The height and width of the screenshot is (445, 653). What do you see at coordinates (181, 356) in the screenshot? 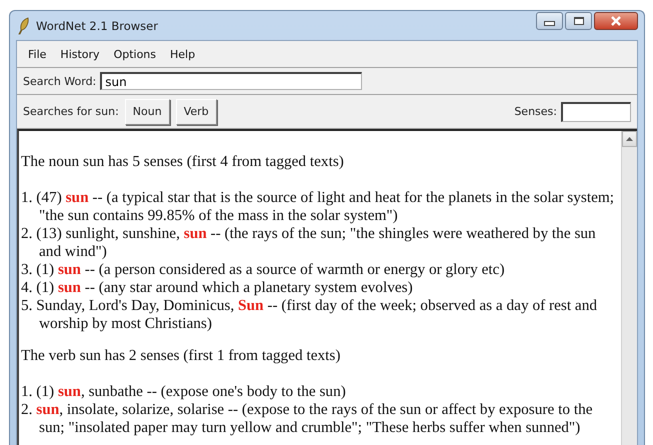
I see `result-heading: The verb sun has 2 senses (first 1 from tagged texts)` at bounding box center [181, 356].